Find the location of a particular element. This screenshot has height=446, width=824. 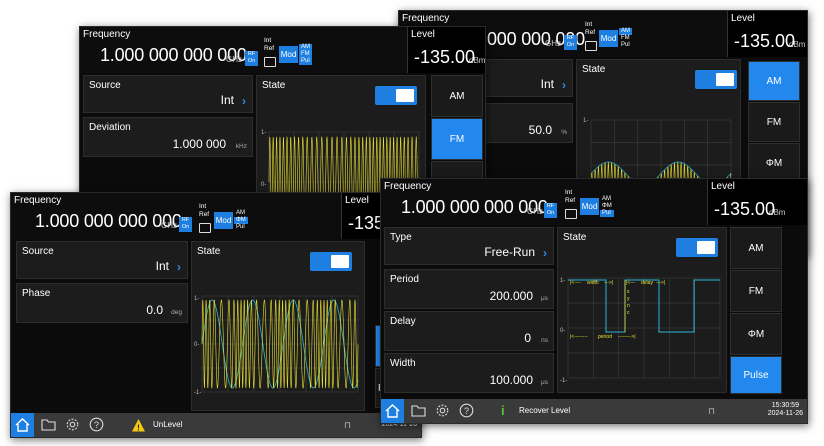

depth-unit: % is located at coordinates (564, 132).